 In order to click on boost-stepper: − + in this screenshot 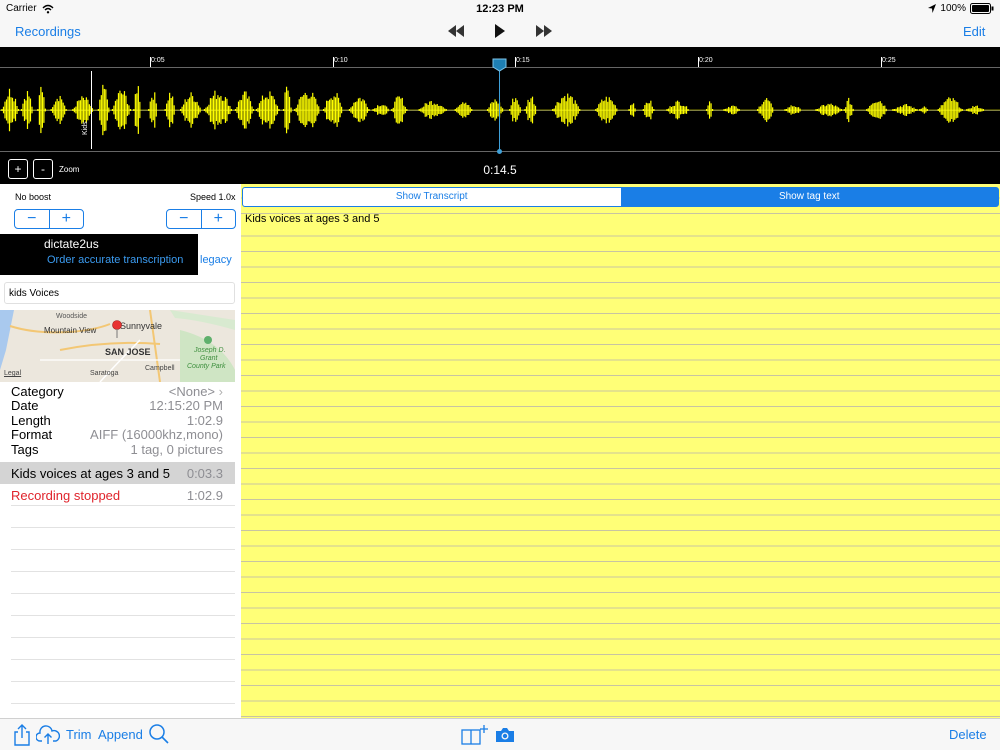, I will do `click(49, 219)`.